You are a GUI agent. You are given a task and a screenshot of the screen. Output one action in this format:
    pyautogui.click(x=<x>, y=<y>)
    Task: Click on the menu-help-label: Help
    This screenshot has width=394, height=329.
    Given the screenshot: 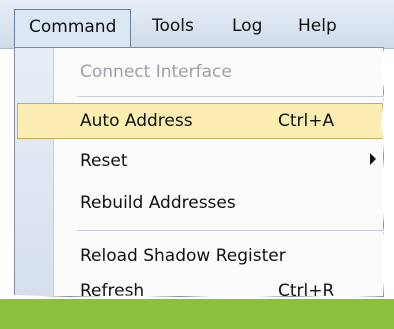 What is the action you would take?
    pyautogui.click(x=317, y=26)
    